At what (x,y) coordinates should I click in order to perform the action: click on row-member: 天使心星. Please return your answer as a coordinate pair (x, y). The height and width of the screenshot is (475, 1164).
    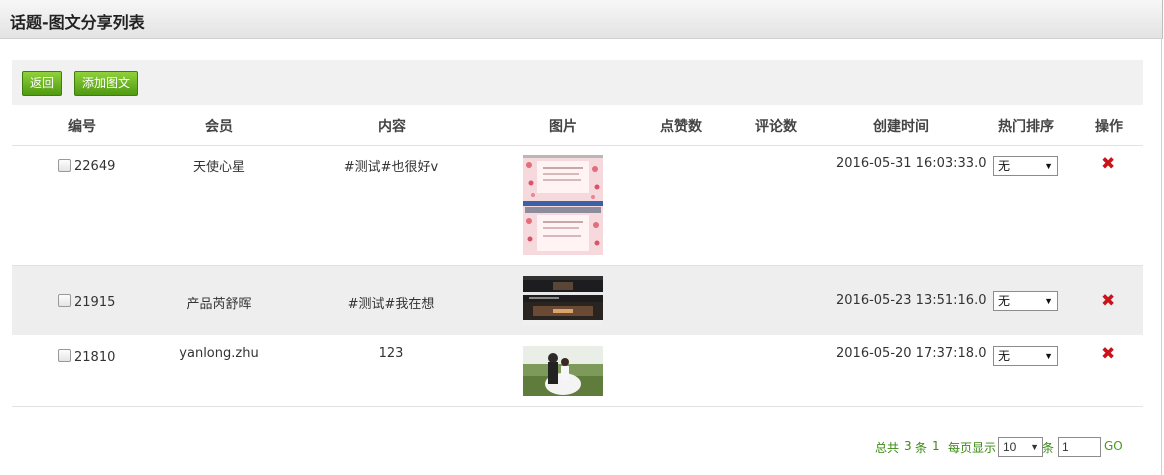
    Looking at the image, I should click on (218, 167).